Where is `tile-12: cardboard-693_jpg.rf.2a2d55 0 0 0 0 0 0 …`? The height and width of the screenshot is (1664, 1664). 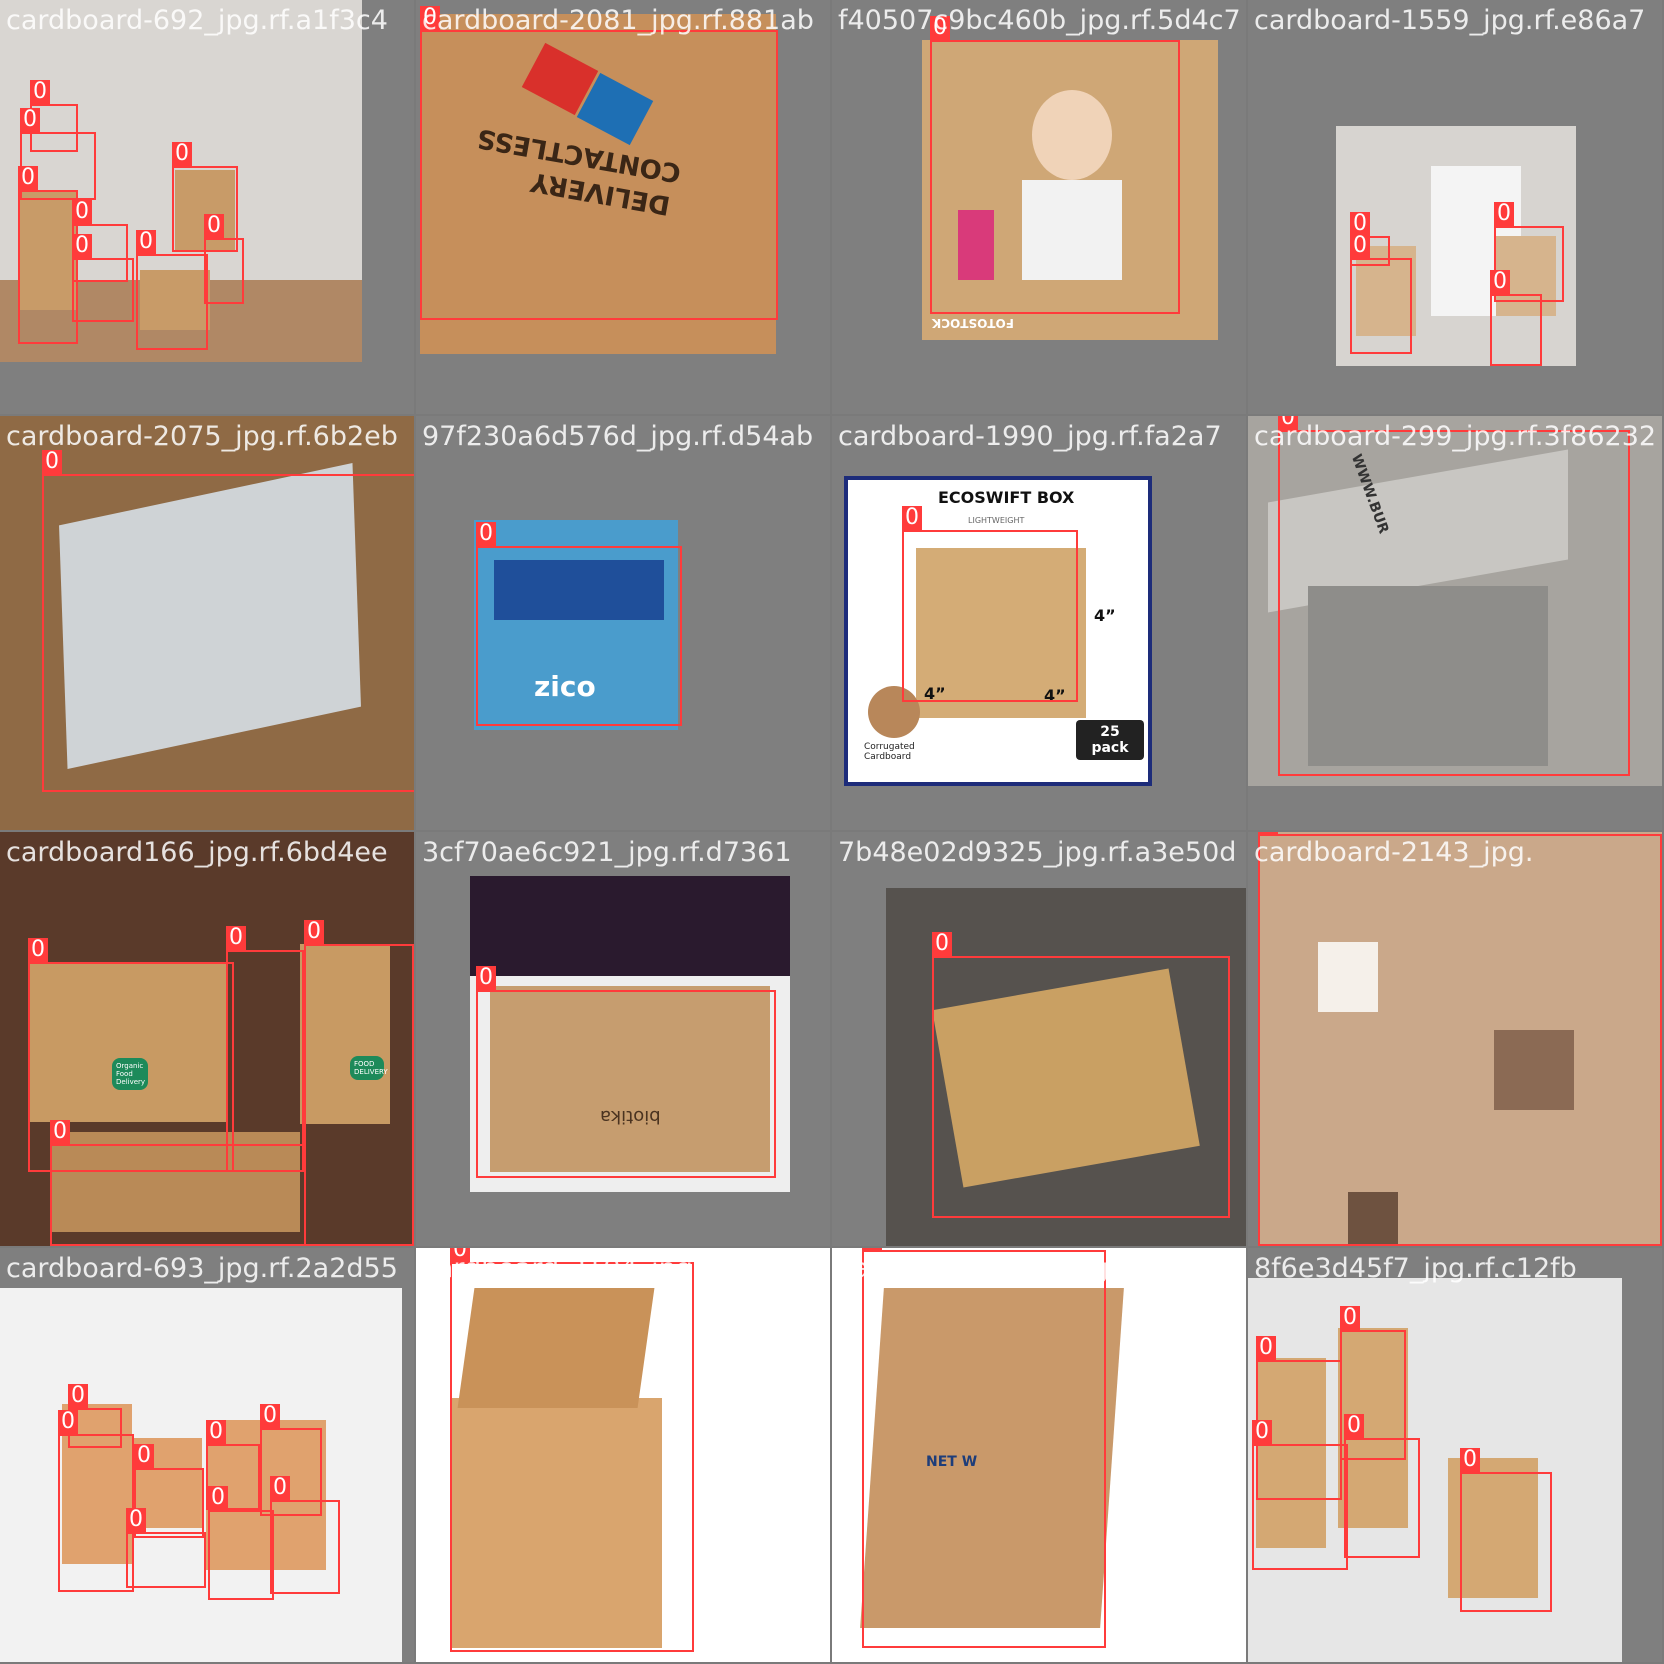 tile-12: cardboard-693_jpg.rf.2a2d55 0 0 0 0 0 0 … is located at coordinates (207, 1455).